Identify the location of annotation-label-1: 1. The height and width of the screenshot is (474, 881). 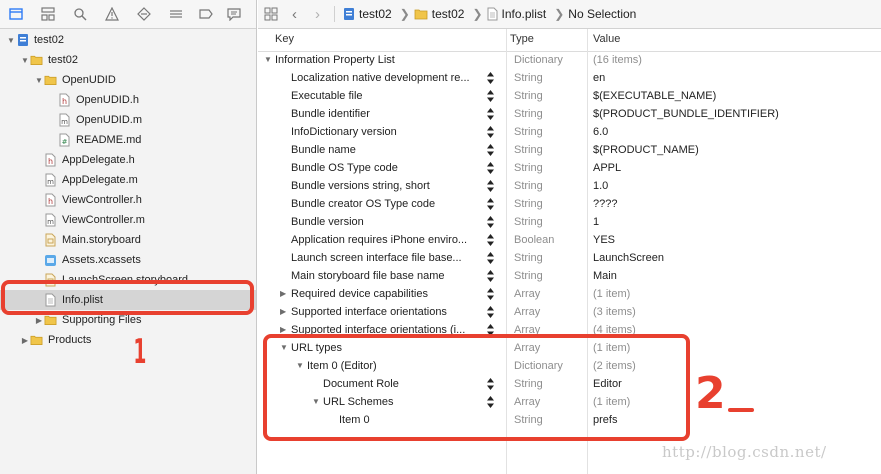
(140, 352).